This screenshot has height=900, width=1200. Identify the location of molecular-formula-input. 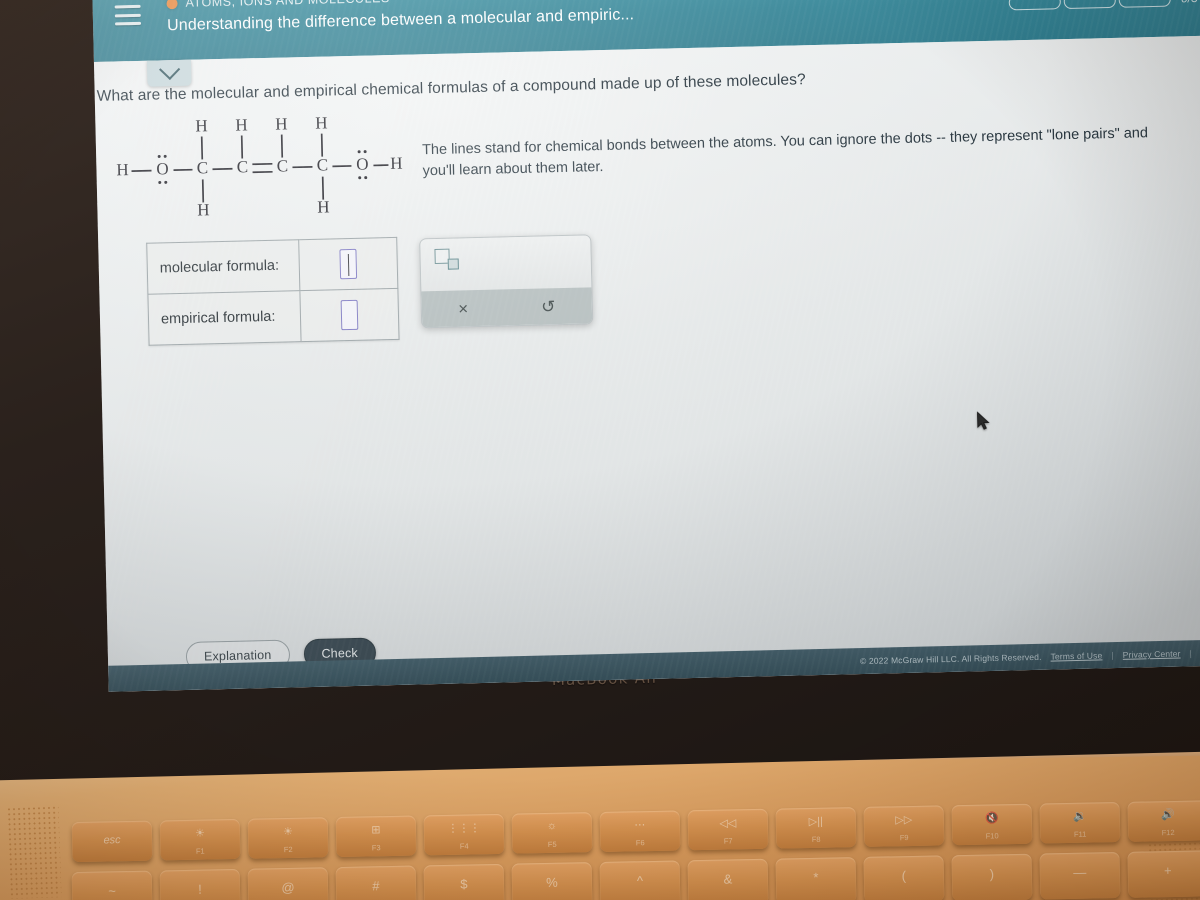
(348, 264).